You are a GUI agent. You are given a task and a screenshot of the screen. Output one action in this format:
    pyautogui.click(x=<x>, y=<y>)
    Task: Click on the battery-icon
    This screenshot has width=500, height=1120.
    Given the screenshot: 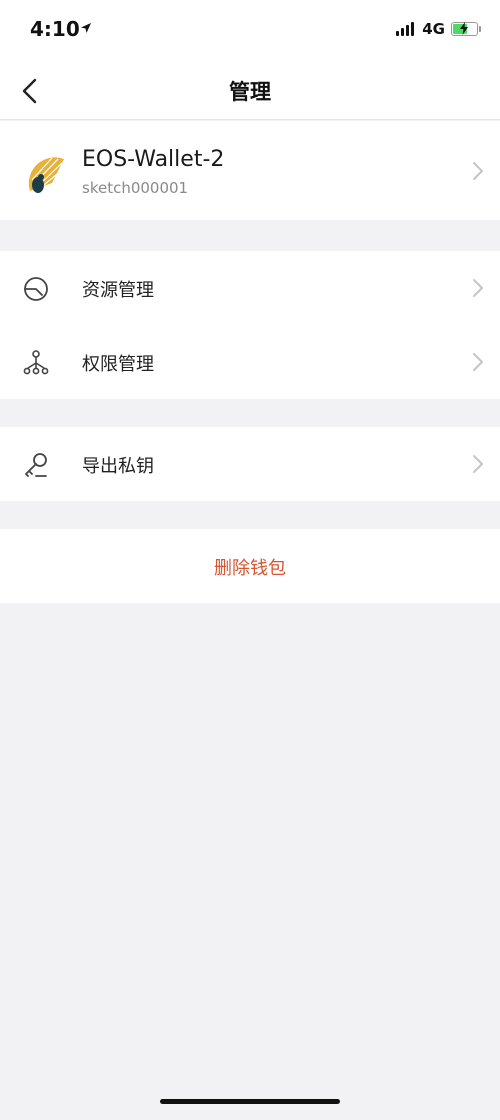 What is the action you would take?
    pyautogui.click(x=466, y=29)
    